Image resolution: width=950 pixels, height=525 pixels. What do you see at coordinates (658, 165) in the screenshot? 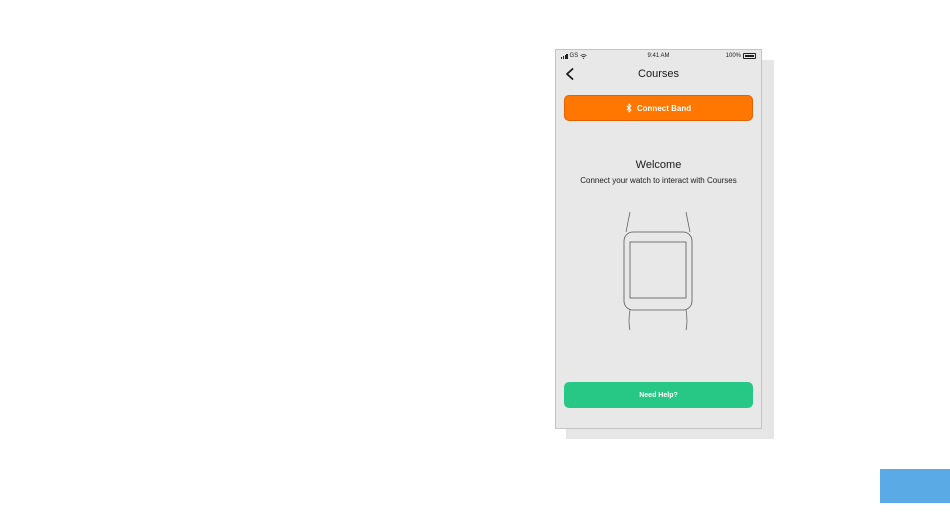
I see `welcome-title: Welcome` at bounding box center [658, 165].